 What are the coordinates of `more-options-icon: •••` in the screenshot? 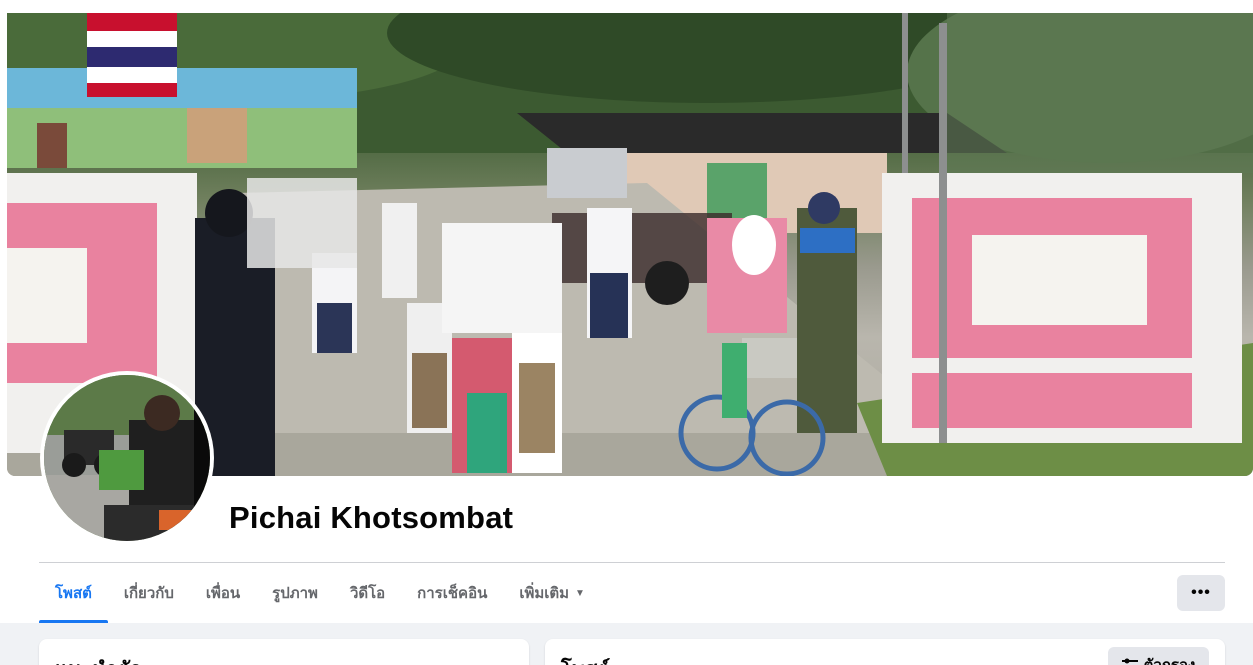 It's located at (1201, 592).